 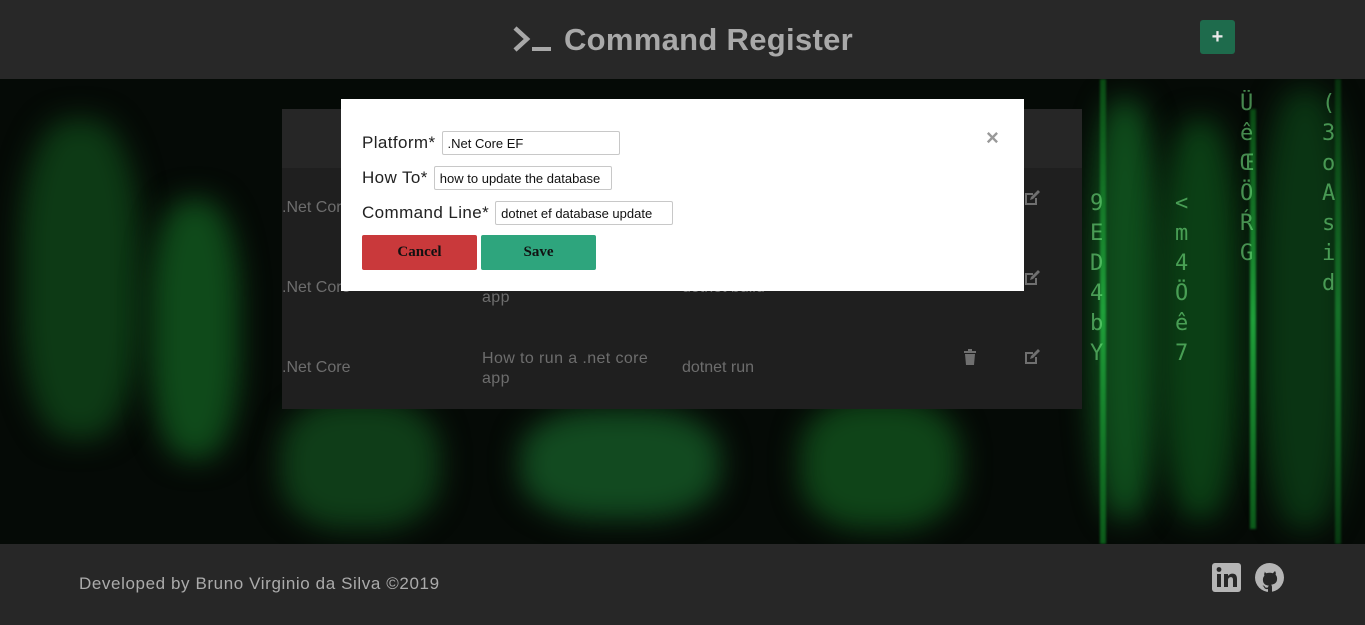 What do you see at coordinates (538, 252) in the screenshot?
I see `save-button: Save` at bounding box center [538, 252].